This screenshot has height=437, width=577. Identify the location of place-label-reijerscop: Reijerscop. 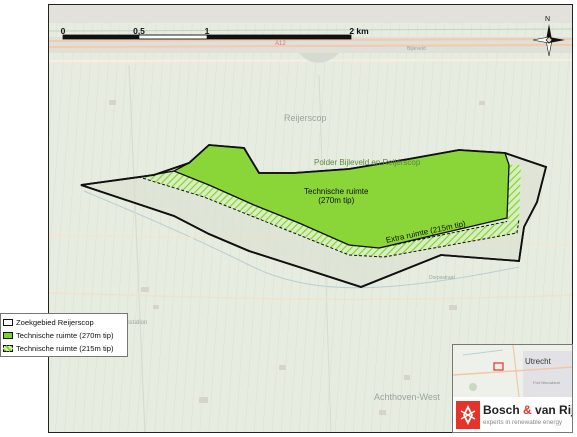
(305, 118).